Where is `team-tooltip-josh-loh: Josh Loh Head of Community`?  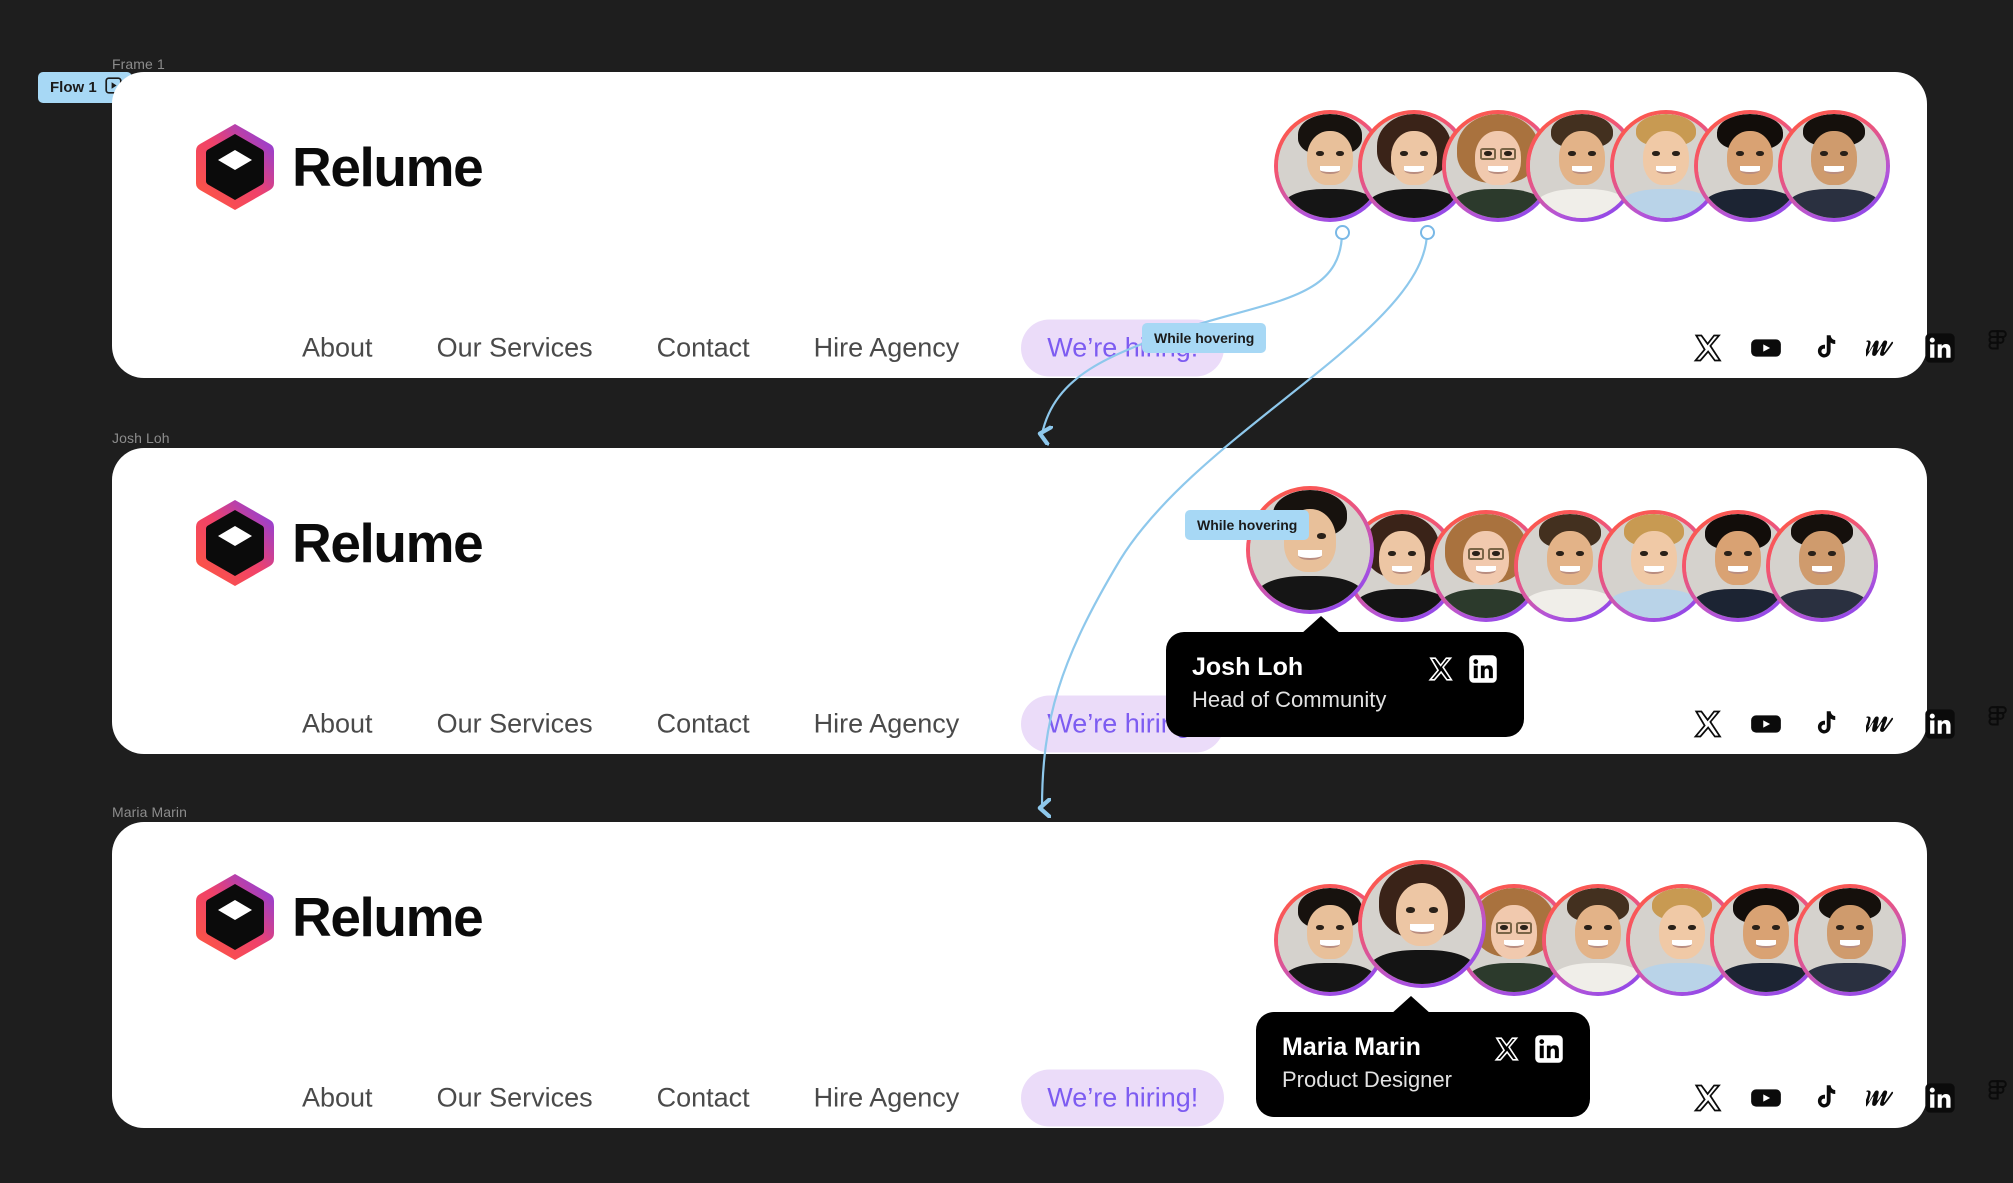 team-tooltip-josh-loh: Josh Loh Head of Community is located at coordinates (1345, 676).